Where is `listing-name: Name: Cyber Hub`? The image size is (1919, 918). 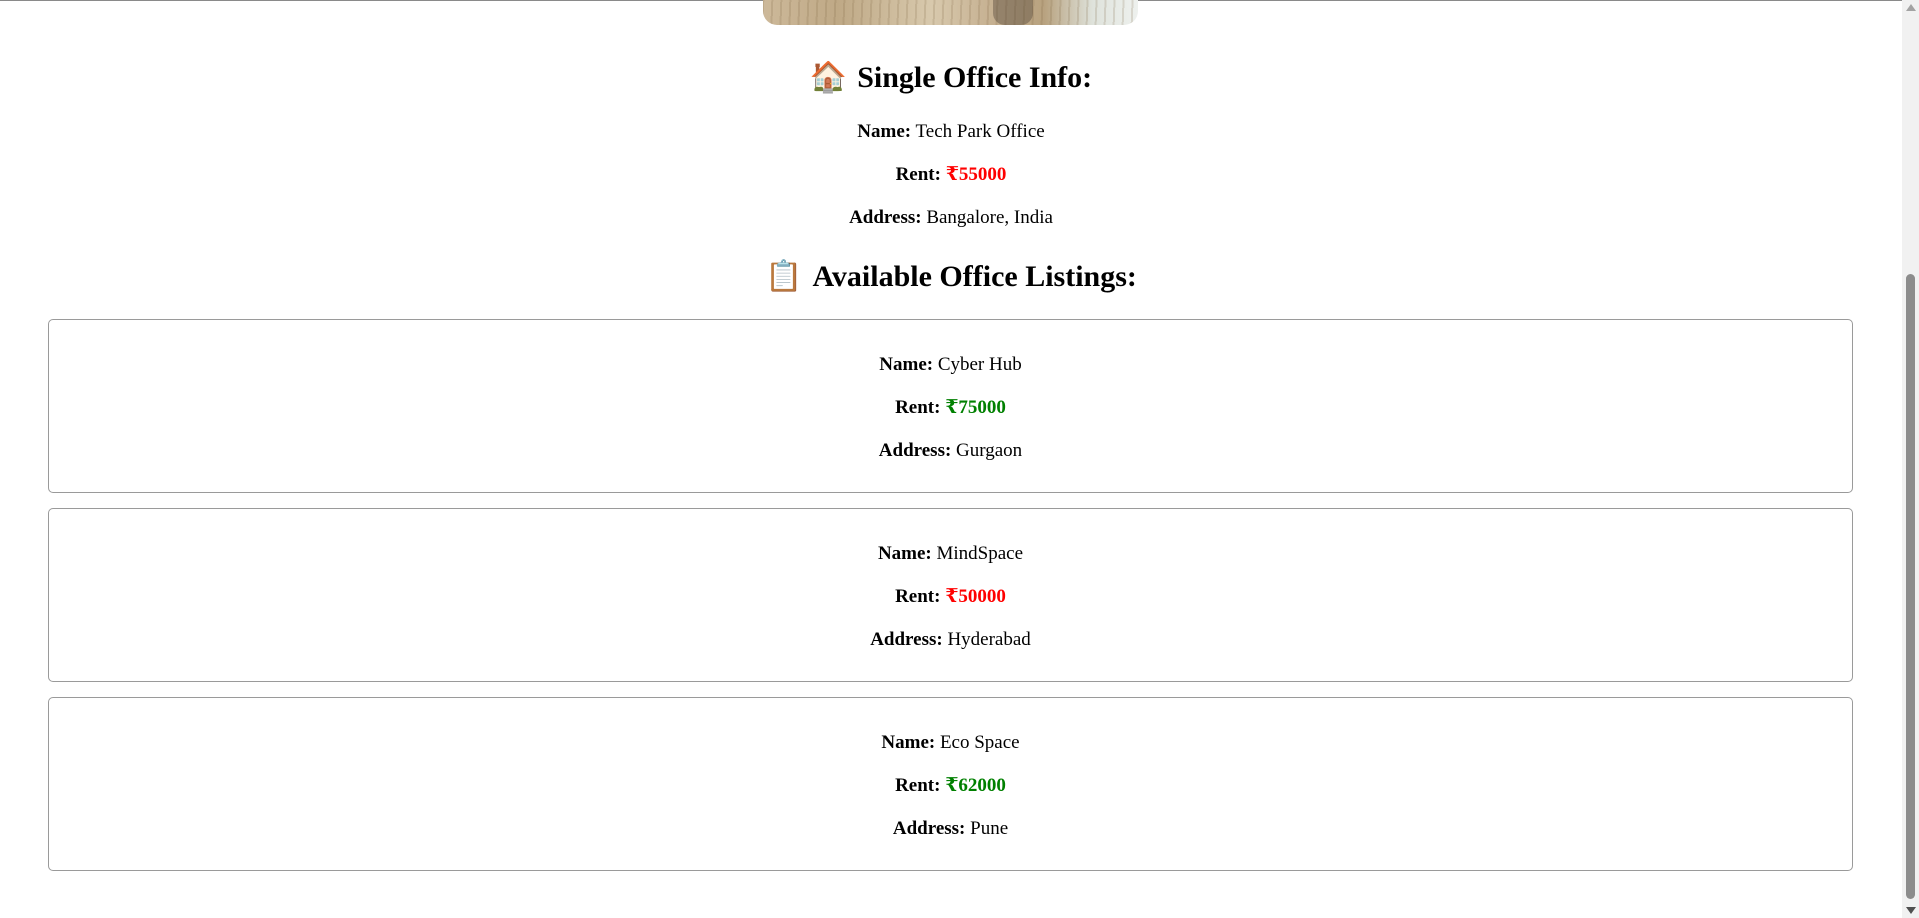
listing-name: Name: Cyber Hub is located at coordinates (950, 365).